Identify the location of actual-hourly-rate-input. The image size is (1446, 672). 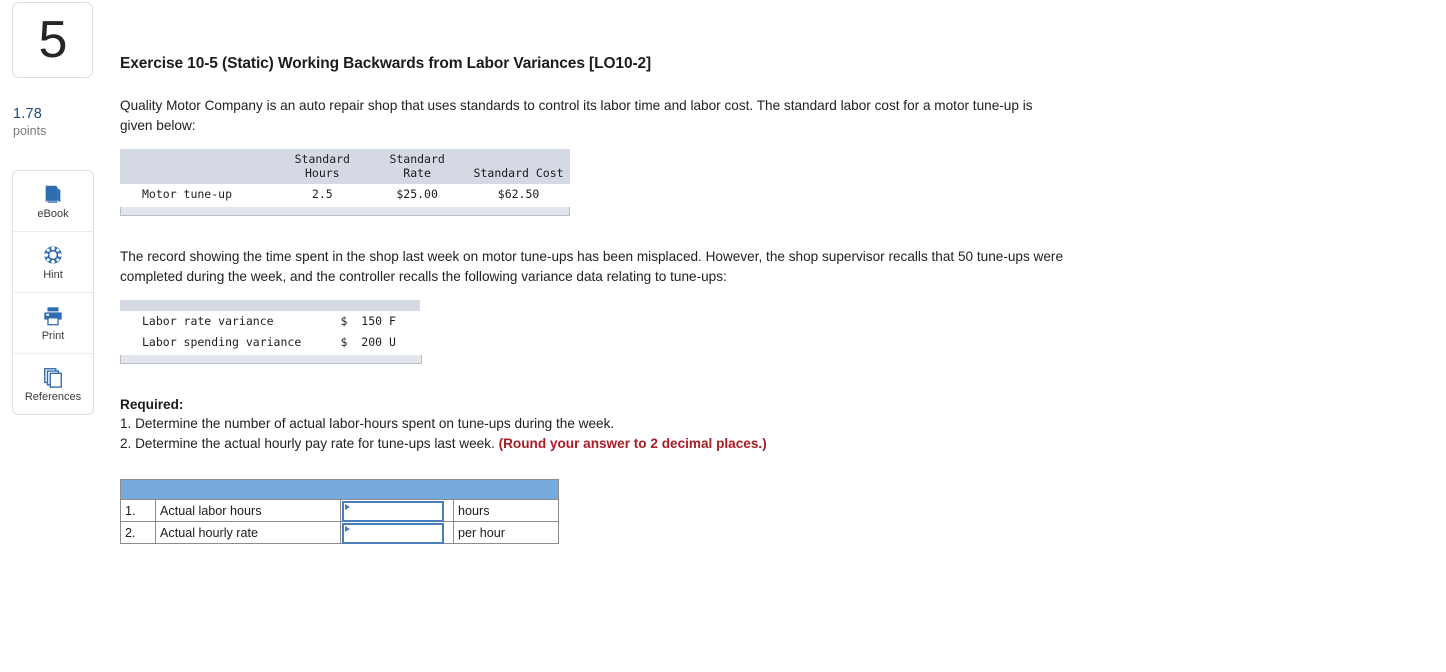
(393, 533).